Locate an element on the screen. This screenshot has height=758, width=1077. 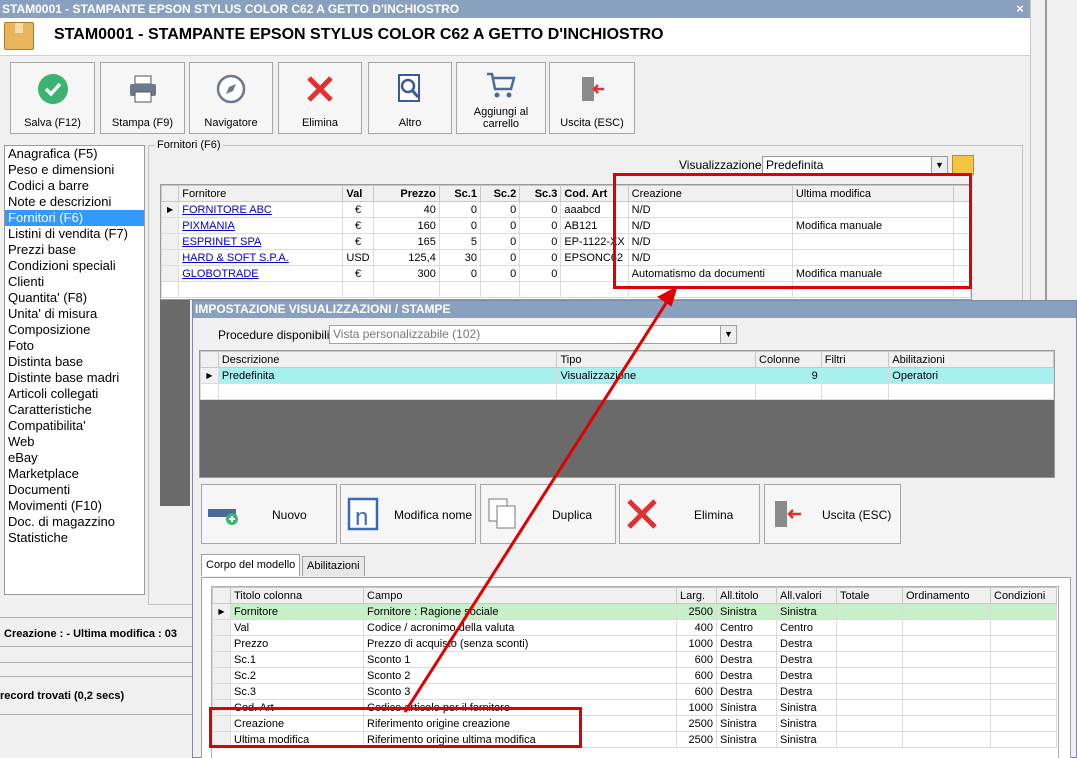
save-button: Salva (F12) is located at coordinates (52, 98).